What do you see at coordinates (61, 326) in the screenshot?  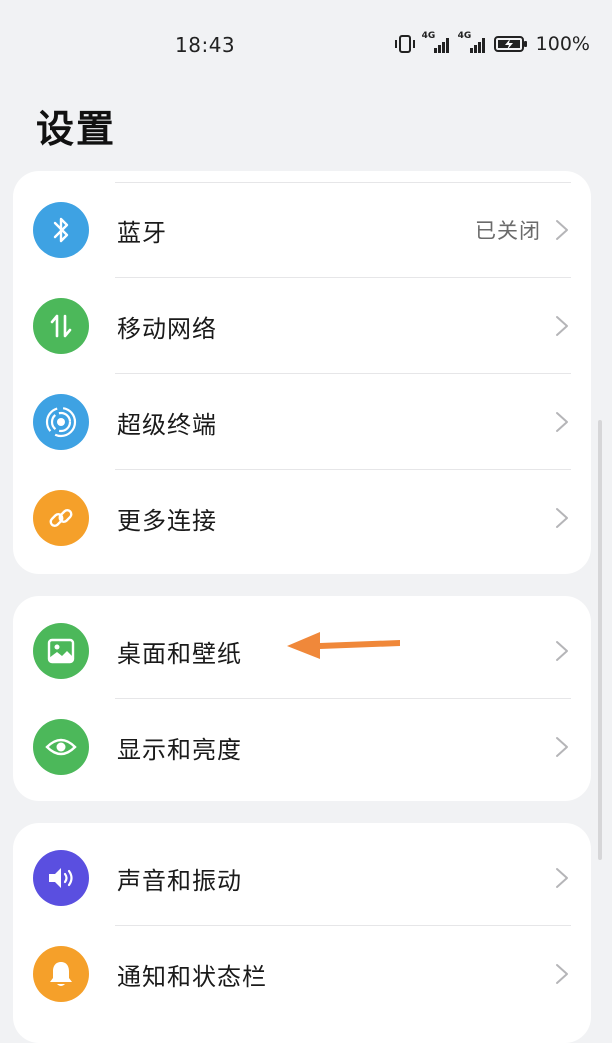 I see `mobile-data-icon` at bounding box center [61, 326].